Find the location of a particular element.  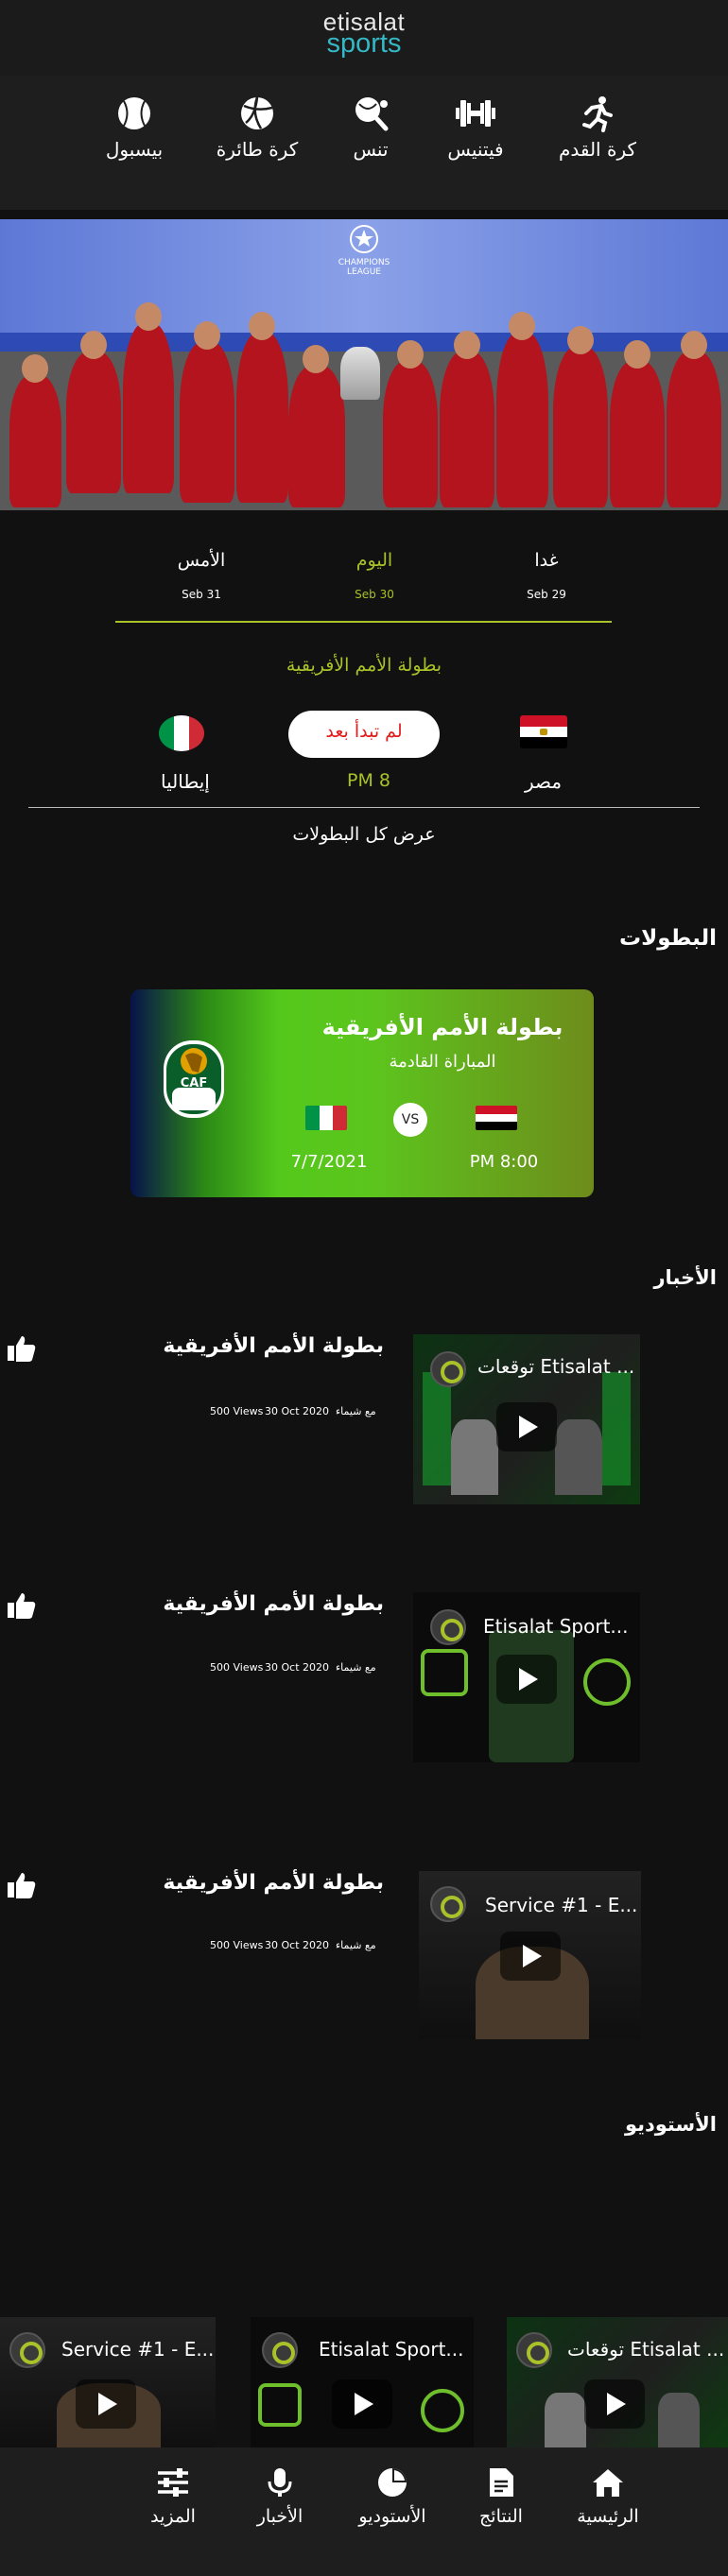

tournament-card-title: بطولة الأمم الأفريقية is located at coordinates (442, 1027).